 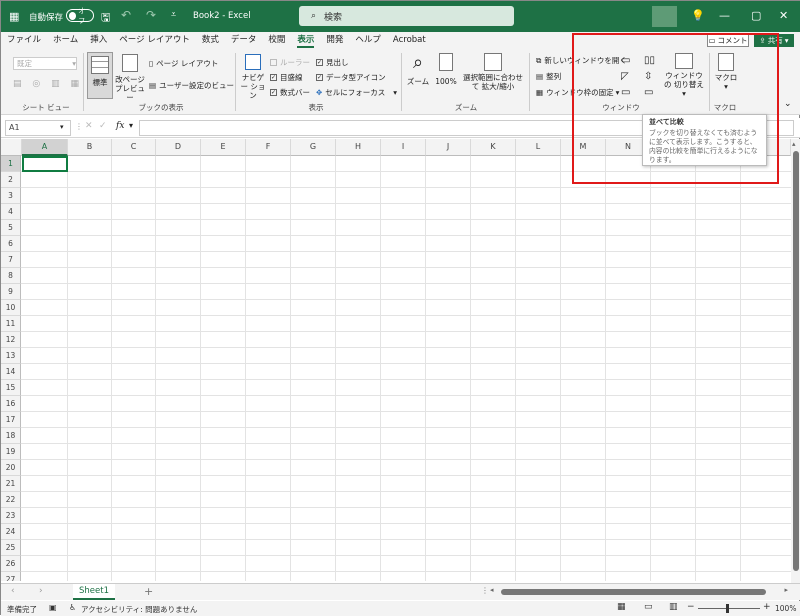 I want to click on tab-help: ヘルプ, so click(x=368, y=40).